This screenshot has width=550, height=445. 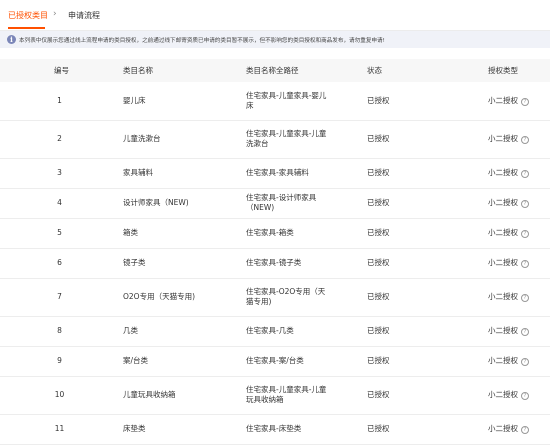 What do you see at coordinates (275, 203) in the screenshot?
I see `table-row: 4 设计师家具（NEW) 住宅家具-设计师家具（NEW) 已授权 小二授权?` at bounding box center [275, 203].